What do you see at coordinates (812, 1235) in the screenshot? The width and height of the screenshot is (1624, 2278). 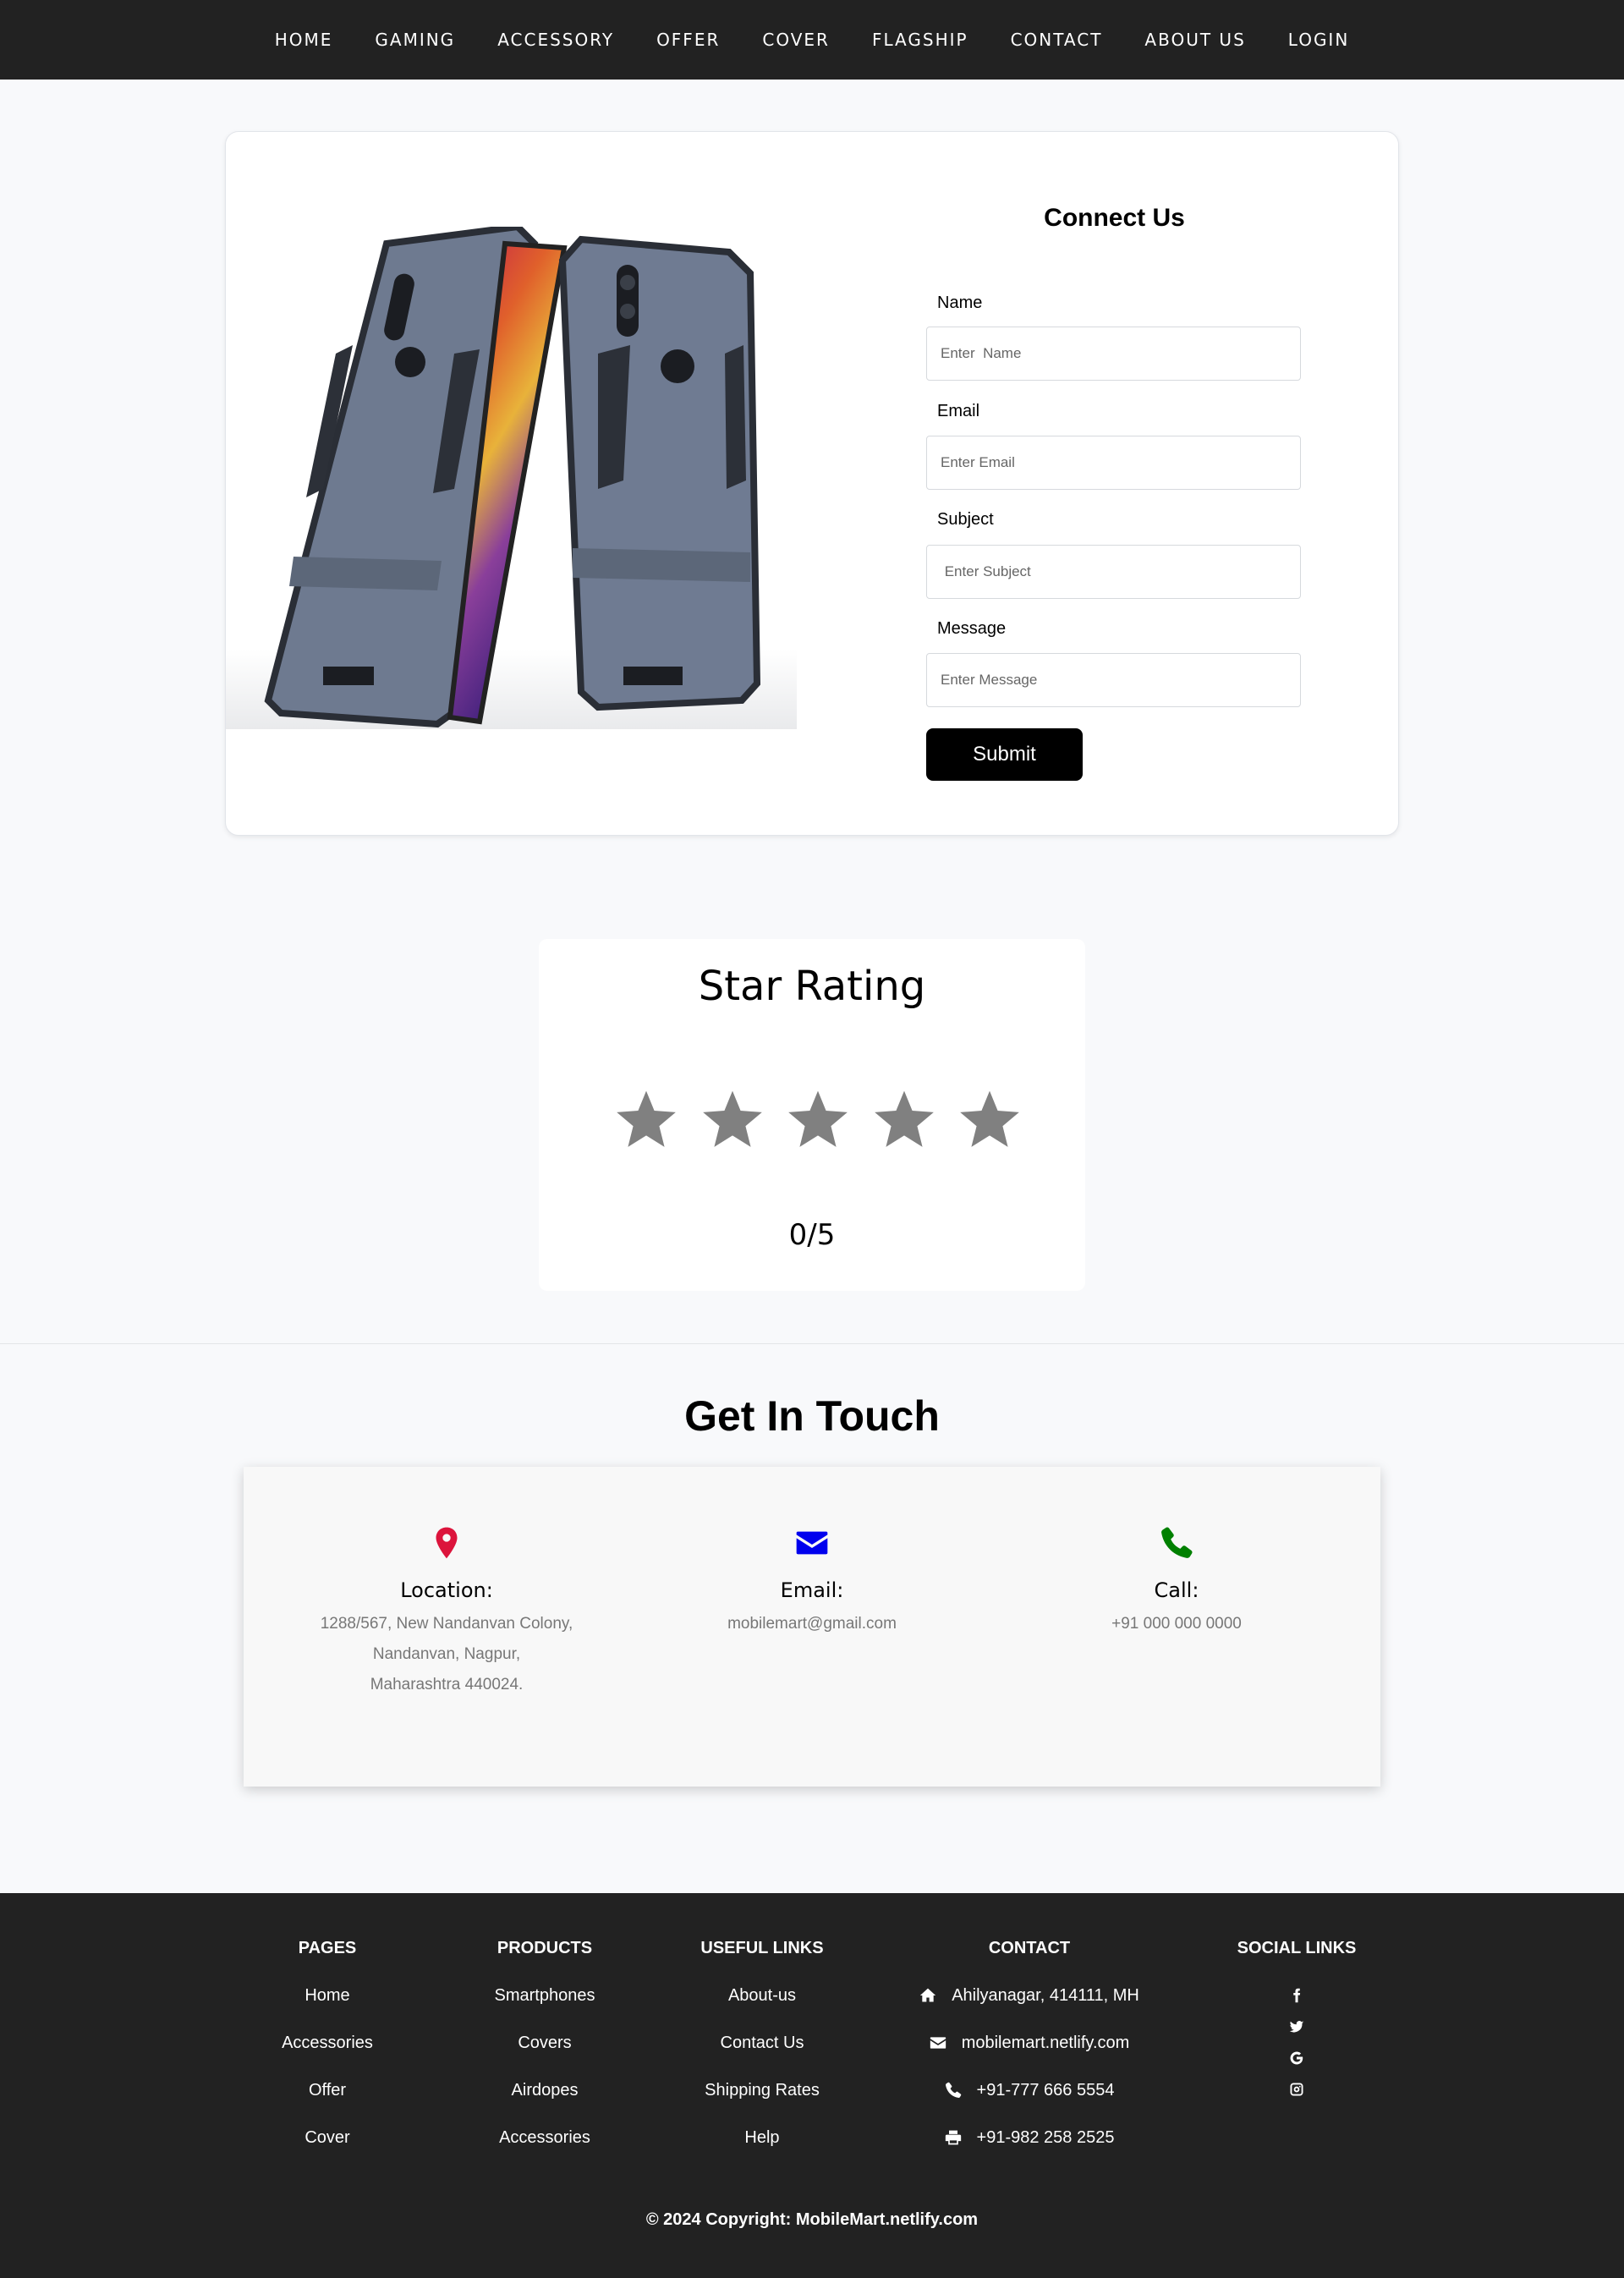 I see `rating-value: 0/5` at bounding box center [812, 1235].